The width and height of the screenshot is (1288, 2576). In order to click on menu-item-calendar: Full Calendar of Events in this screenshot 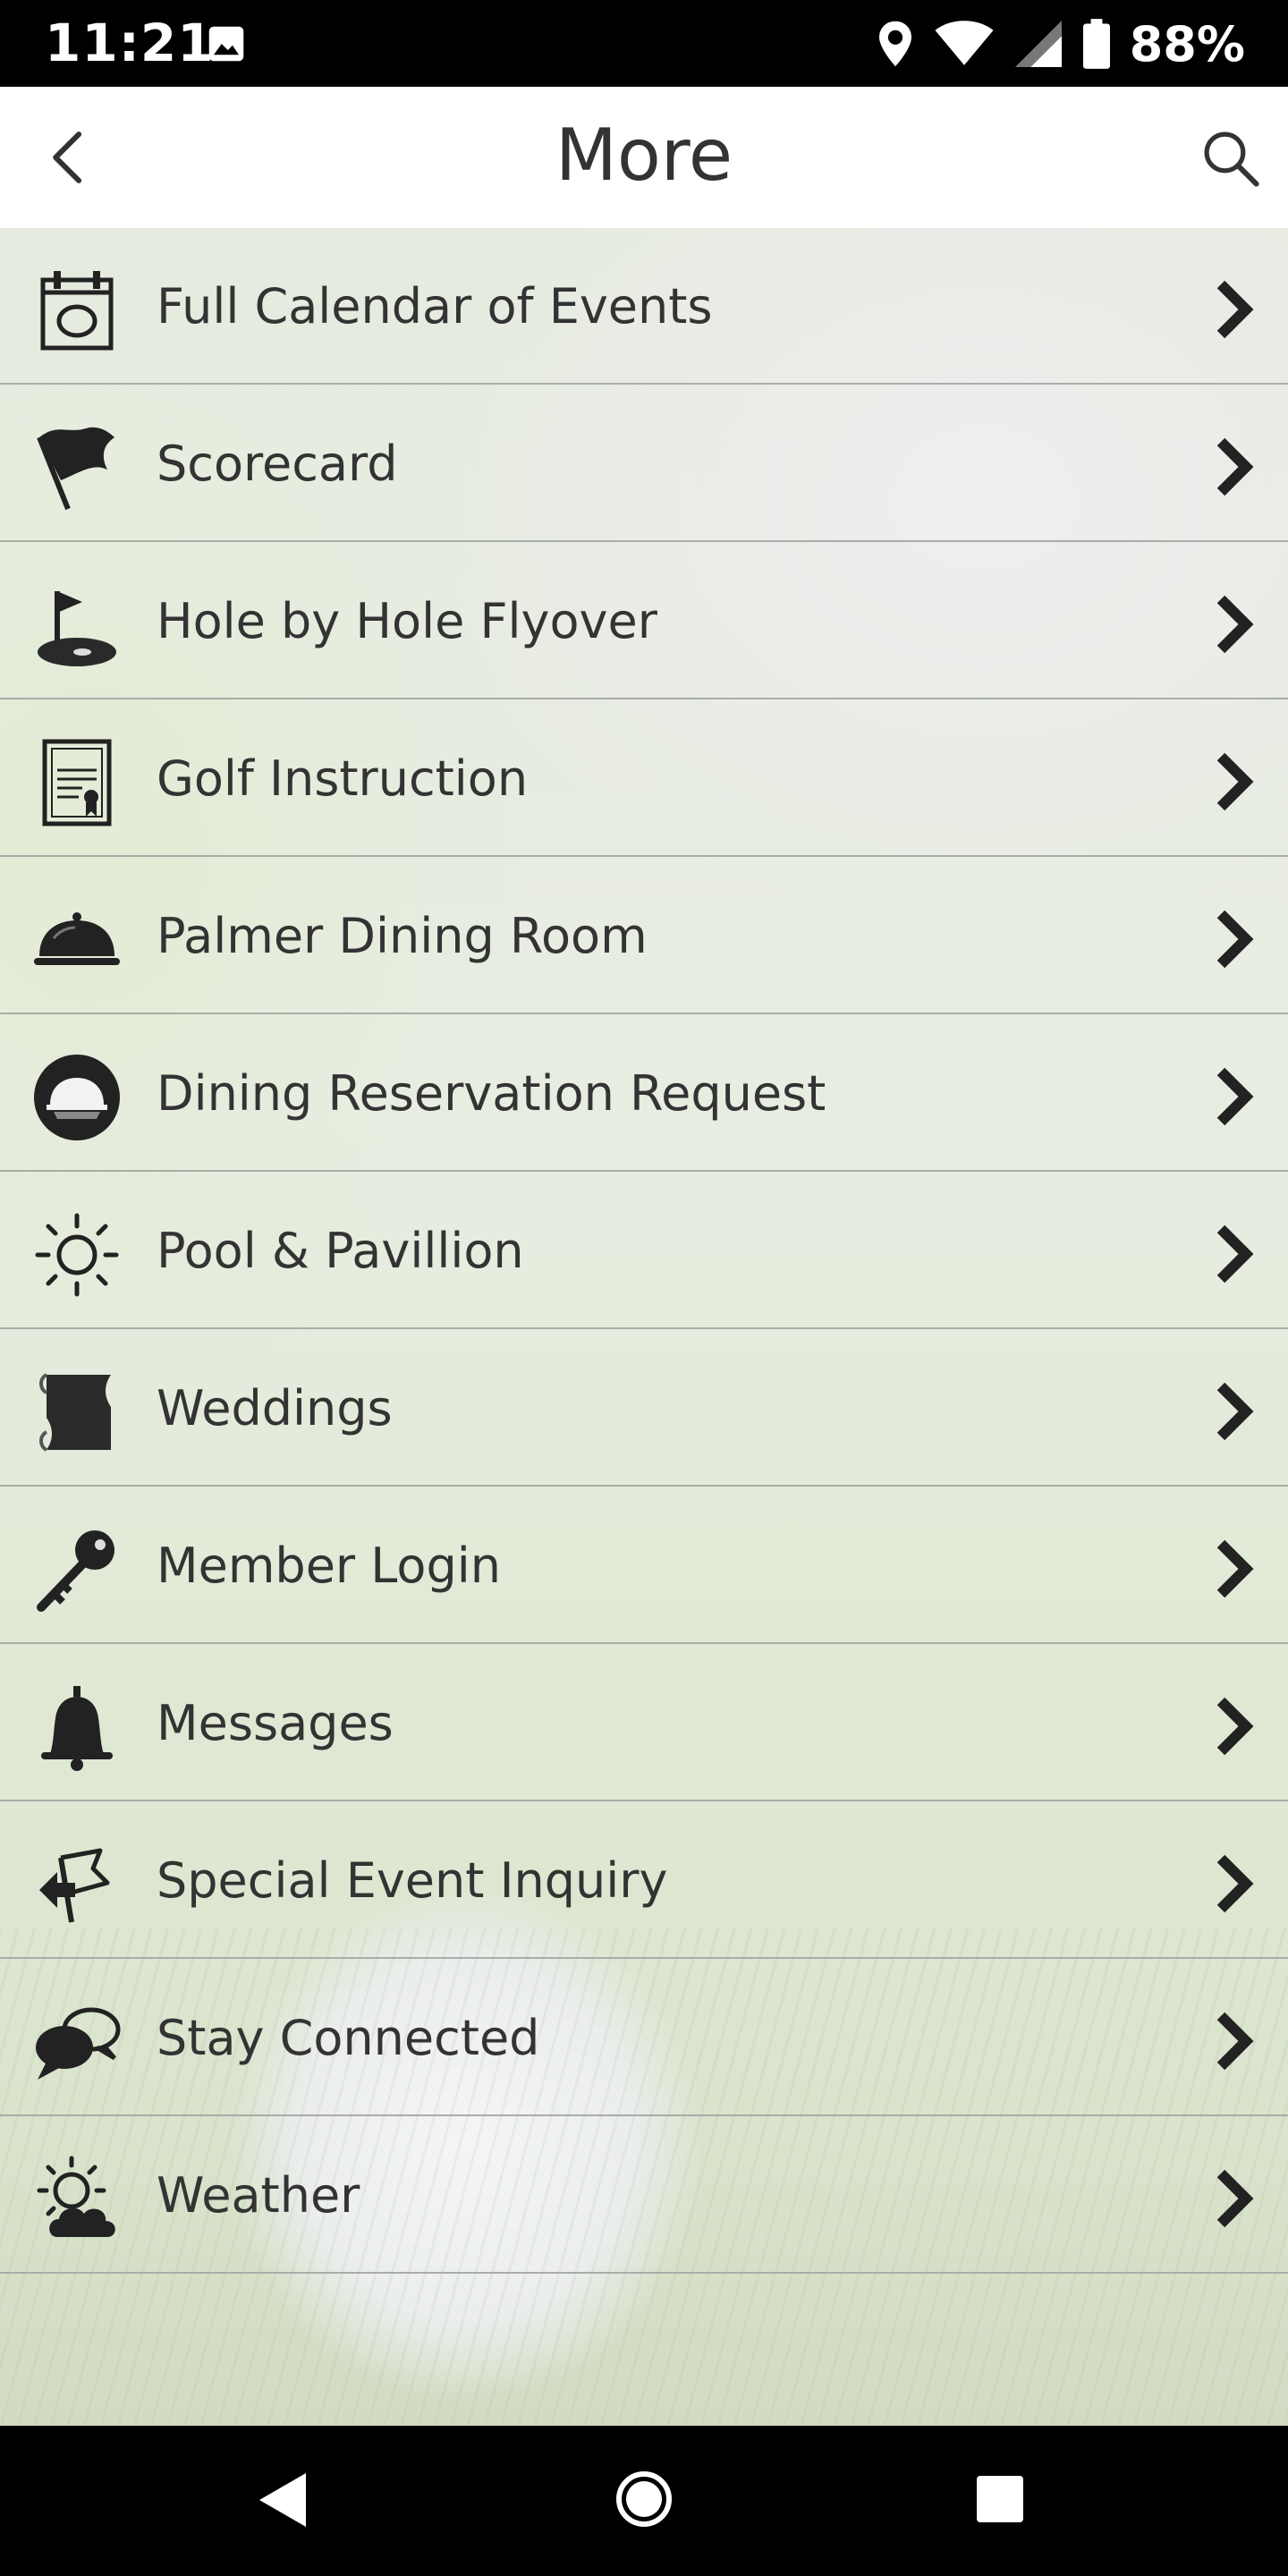, I will do `click(644, 306)`.